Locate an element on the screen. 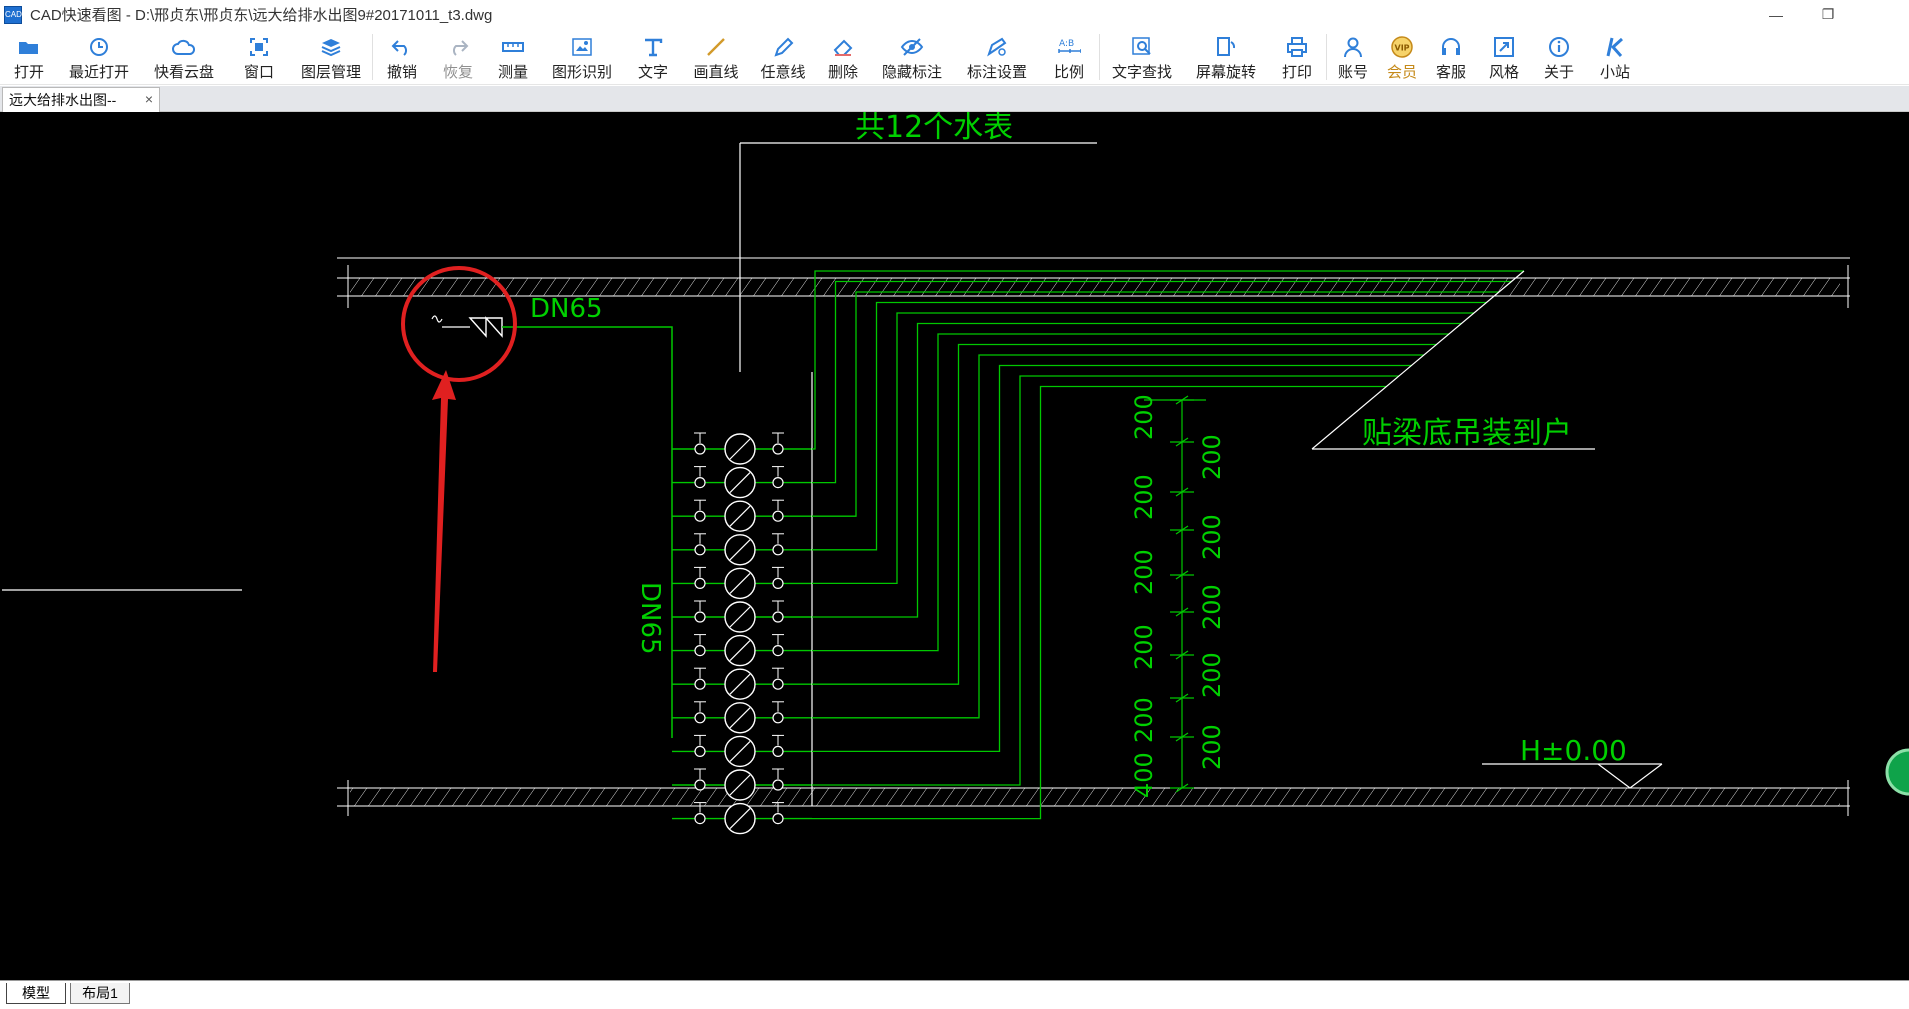 The image size is (1909, 1009). measure-button: 测量 is located at coordinates (513, 57).